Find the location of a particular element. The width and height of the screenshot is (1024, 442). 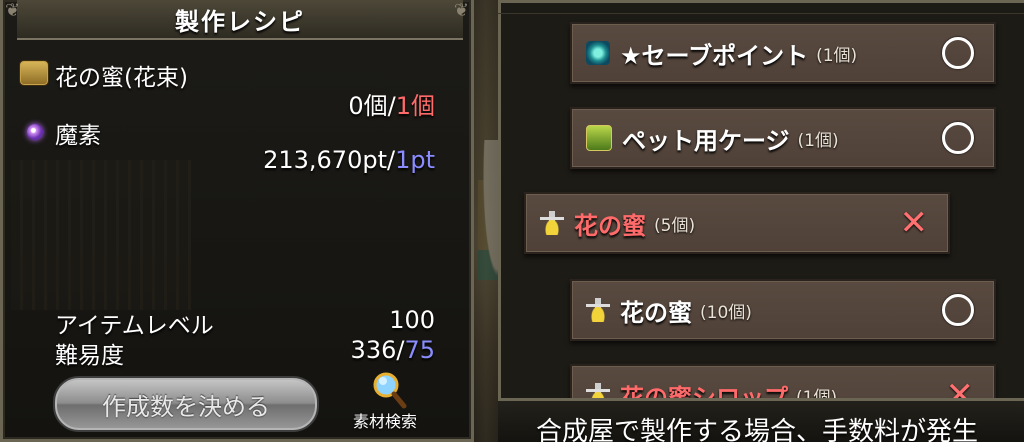

material-item-save-point: ★セーブポイント (1個) is located at coordinates (783, 53).